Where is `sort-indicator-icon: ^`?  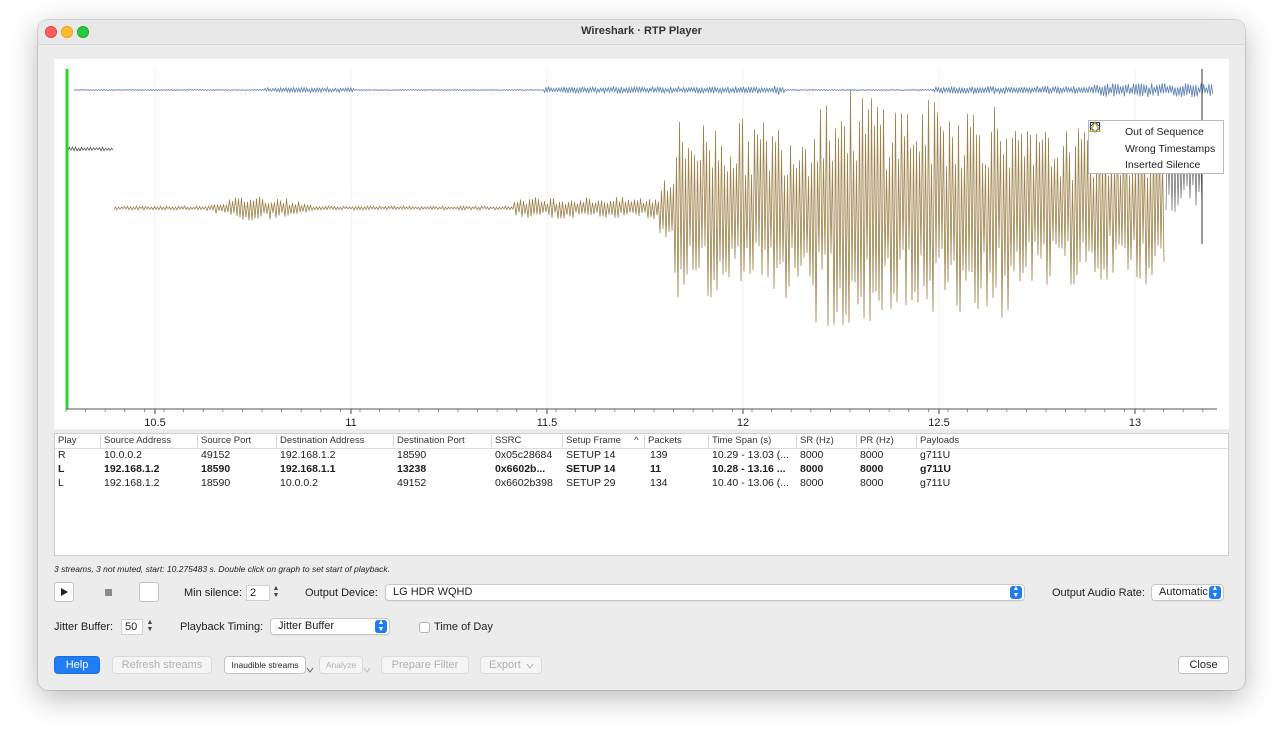
sort-indicator-icon: ^ is located at coordinates (636, 440).